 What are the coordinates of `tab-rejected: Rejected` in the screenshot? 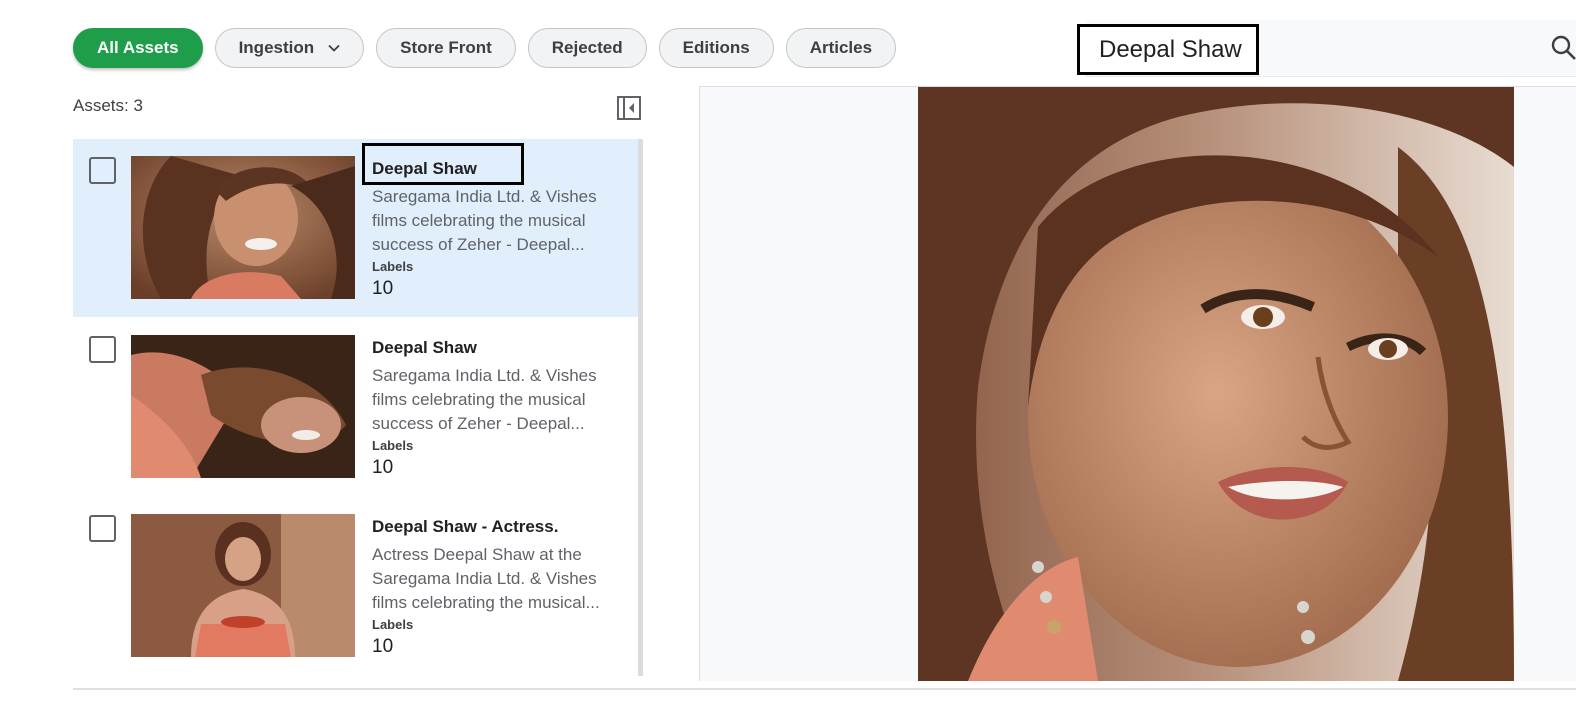 It's located at (587, 48).